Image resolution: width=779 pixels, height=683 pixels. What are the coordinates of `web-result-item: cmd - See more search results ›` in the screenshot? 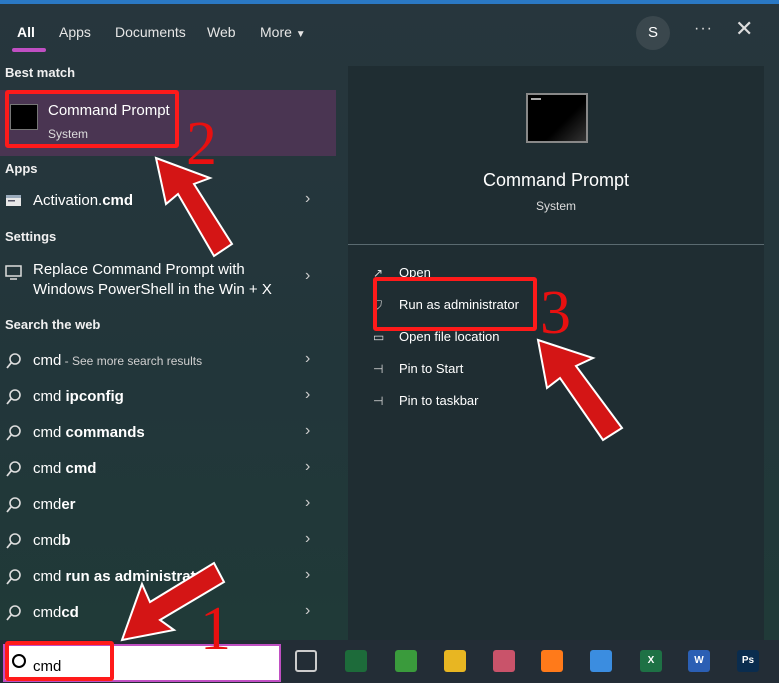 It's located at (168, 361).